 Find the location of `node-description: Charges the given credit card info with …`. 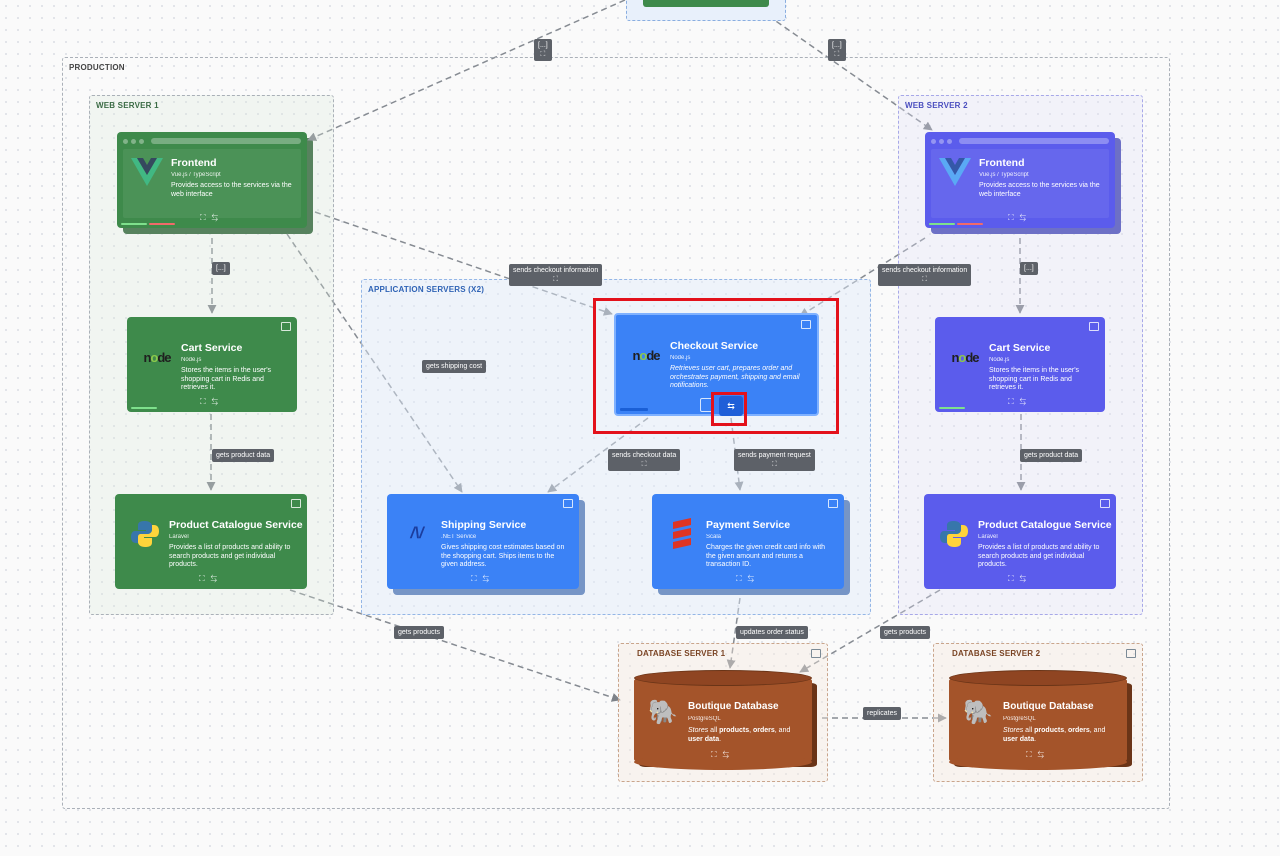

node-description: Charges the given credit card info with … is located at coordinates (766, 556).